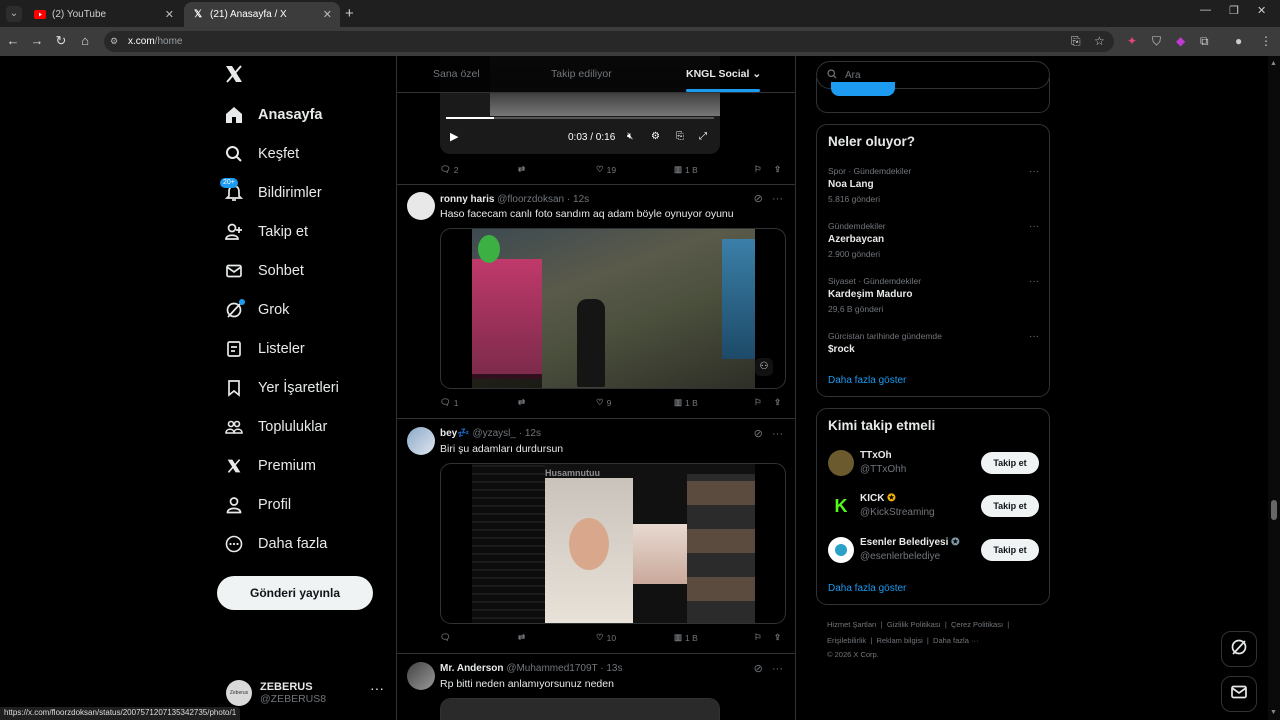 The height and width of the screenshot is (720, 1280). What do you see at coordinates (234, 77) in the screenshot?
I see `x-logo-icon` at bounding box center [234, 77].